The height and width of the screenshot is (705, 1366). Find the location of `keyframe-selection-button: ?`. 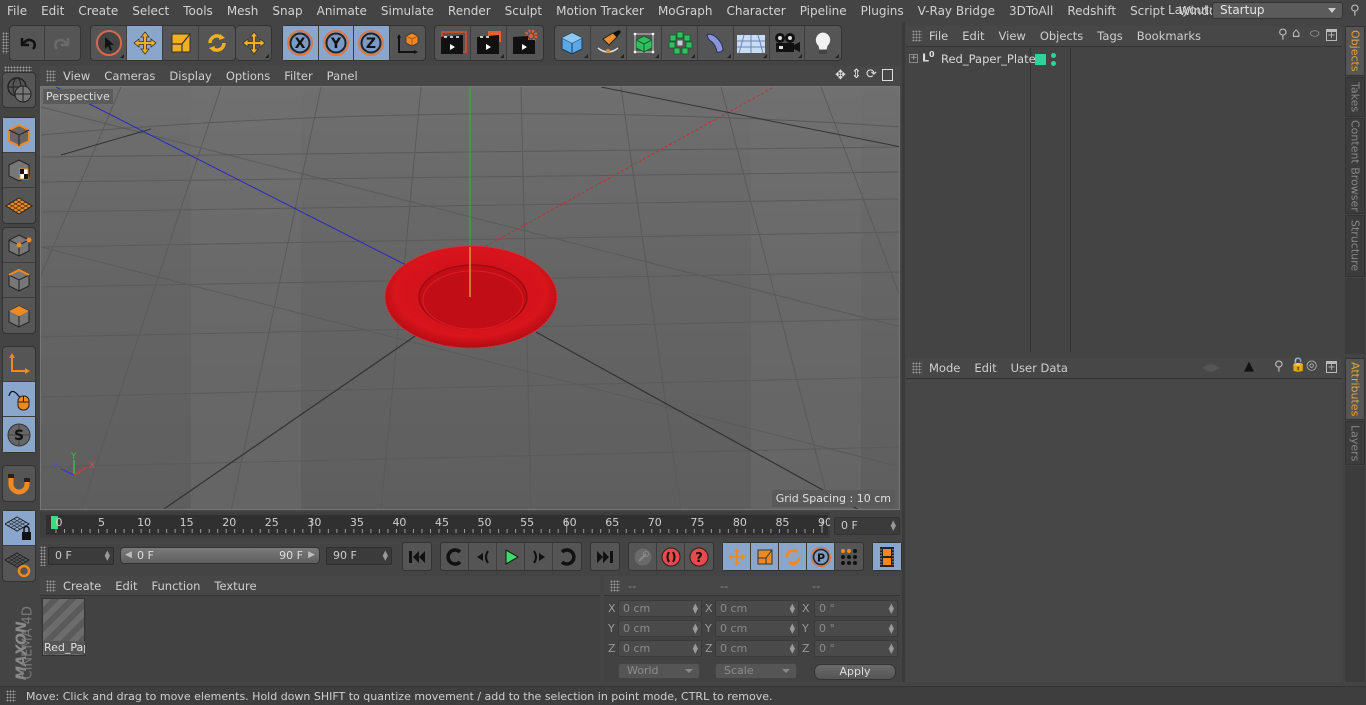

keyframe-selection-button: ? is located at coordinates (699, 556).